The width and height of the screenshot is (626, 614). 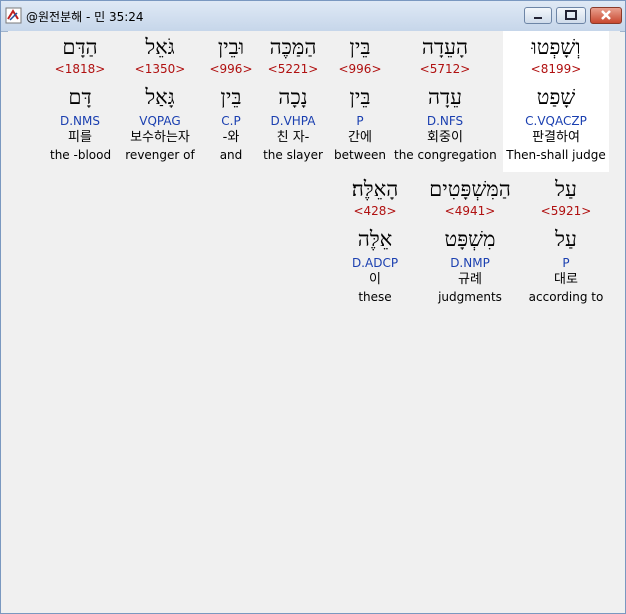 What do you see at coordinates (160, 121) in the screenshot?
I see `morph-code: VQPAG` at bounding box center [160, 121].